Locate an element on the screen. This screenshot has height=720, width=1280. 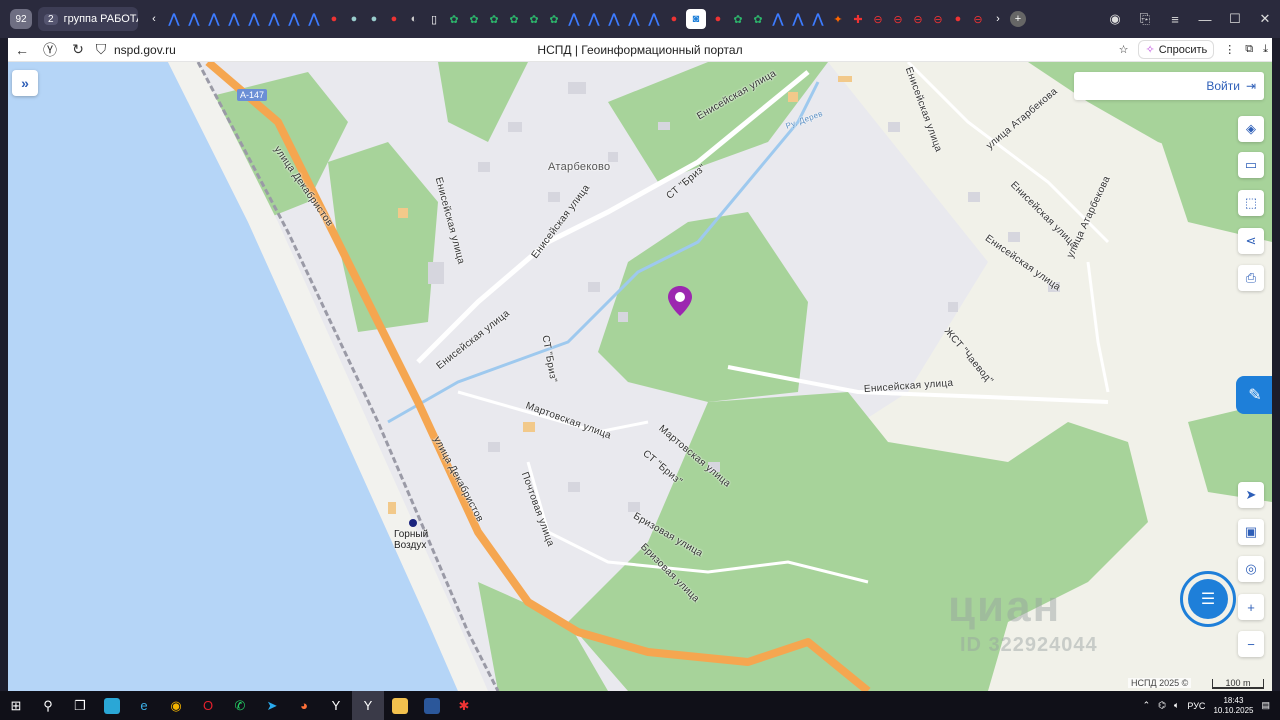
clock: 18:43 10.10.2025 is located at coordinates (1233, 706).